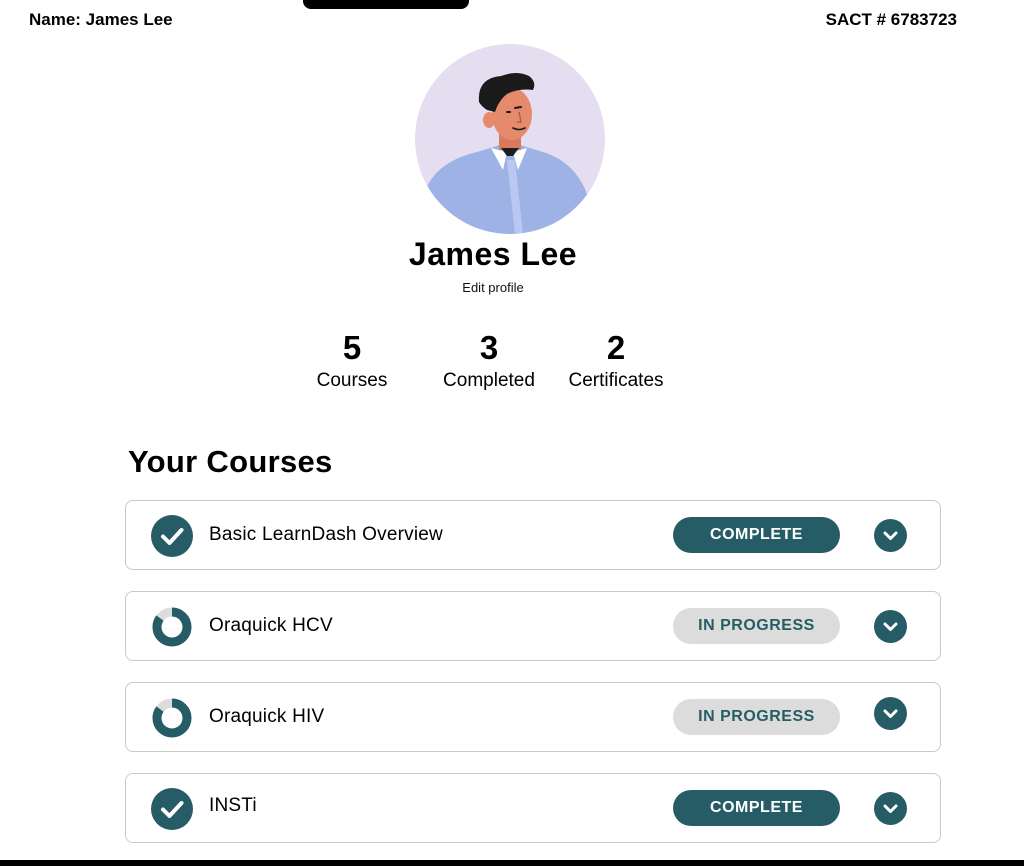  I want to click on device-notch, so click(386, 4).